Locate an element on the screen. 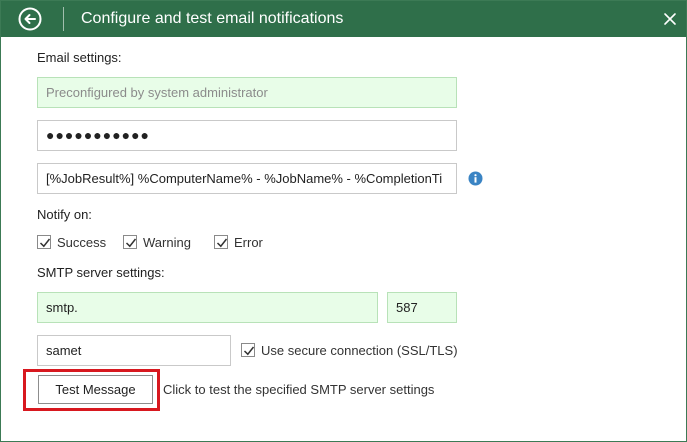 The height and width of the screenshot is (442, 687). back-arrow-circle-icon is located at coordinates (30, 19).